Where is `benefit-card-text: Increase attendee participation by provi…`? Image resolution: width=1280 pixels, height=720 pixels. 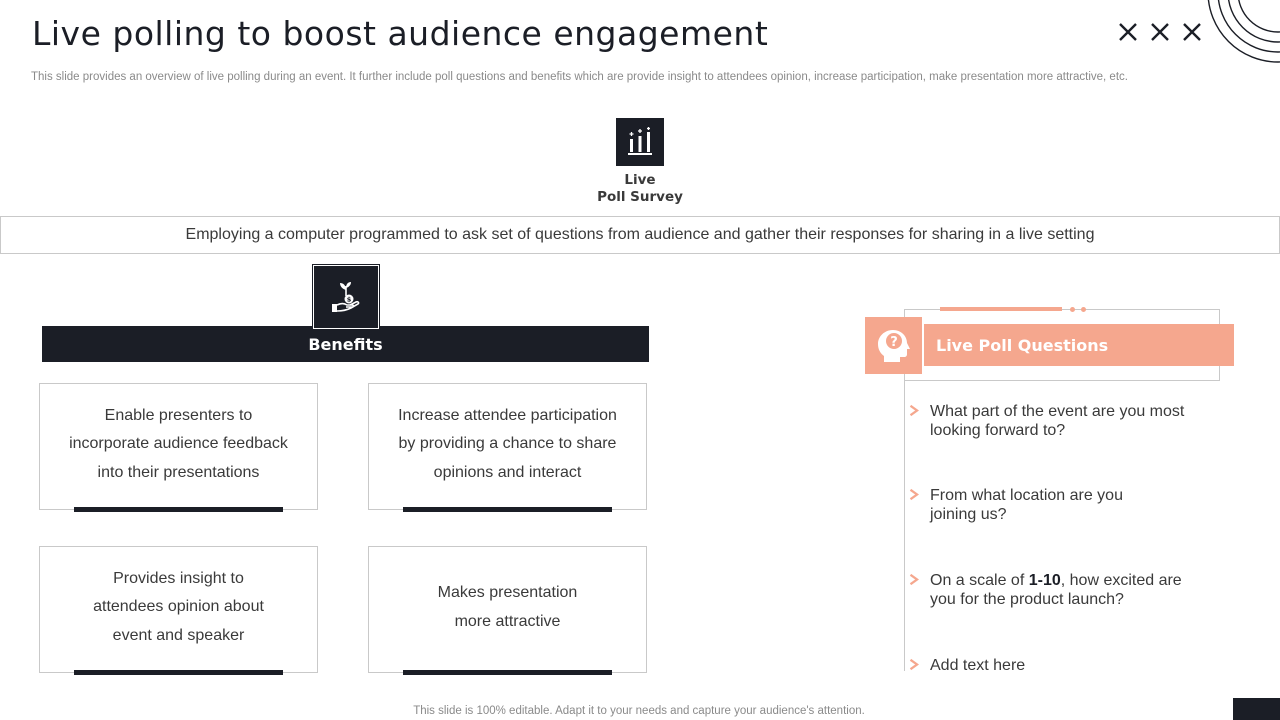
benefit-card-text: Increase attendee participation by provi… is located at coordinates (507, 445).